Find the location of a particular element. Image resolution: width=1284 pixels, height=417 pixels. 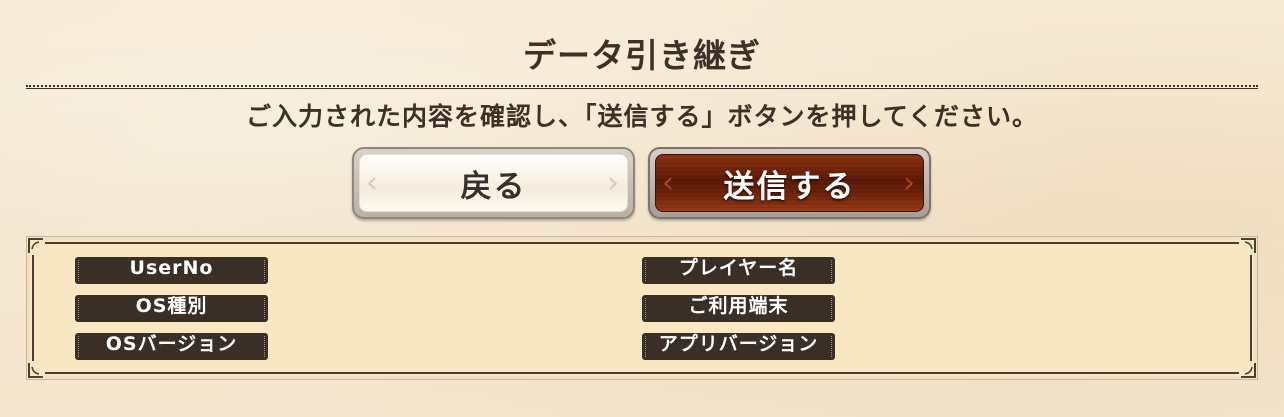

value-player-name is located at coordinates (1042, 270).